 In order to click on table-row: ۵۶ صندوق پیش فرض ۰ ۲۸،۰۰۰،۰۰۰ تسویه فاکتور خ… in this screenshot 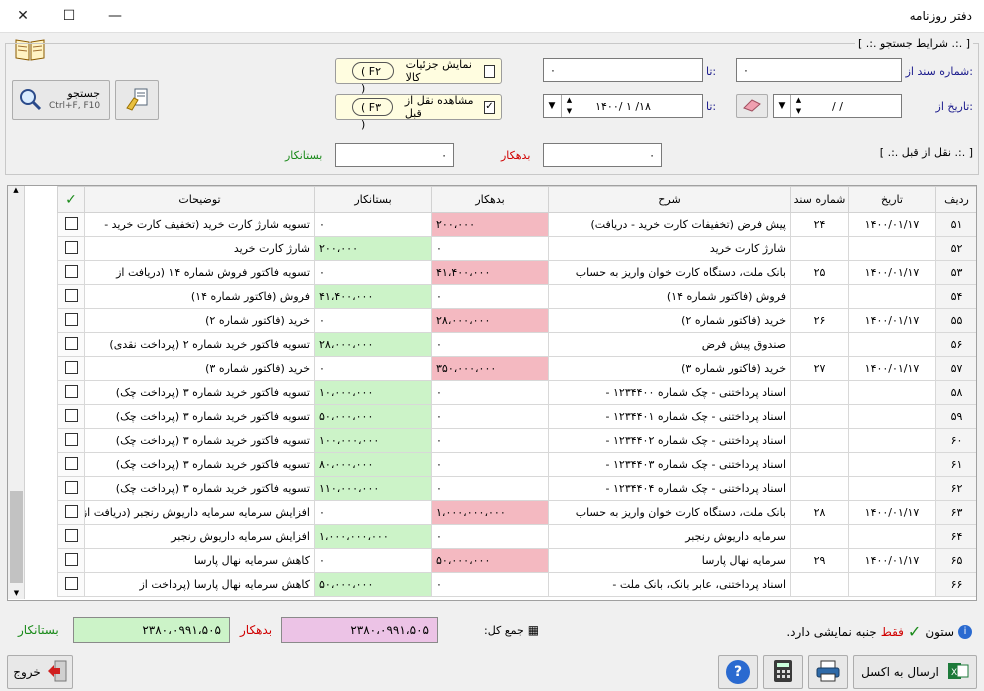, I will do `click(516, 344)`.